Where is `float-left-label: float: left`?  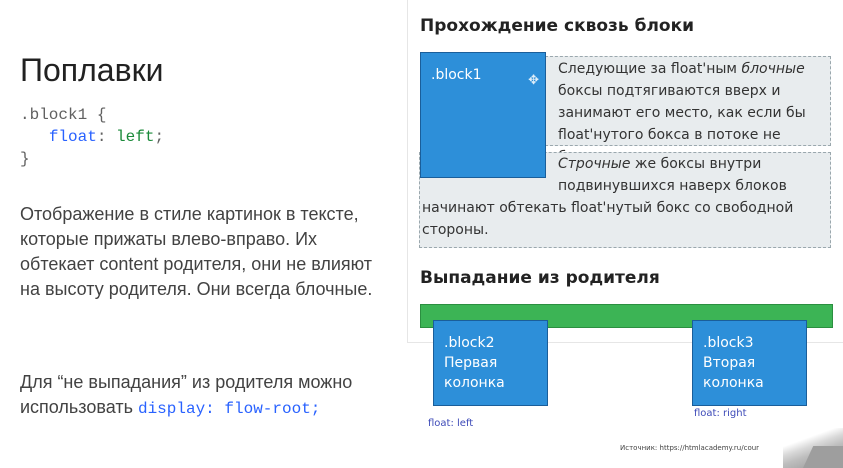
float-left-label: float: left is located at coordinates (451, 423).